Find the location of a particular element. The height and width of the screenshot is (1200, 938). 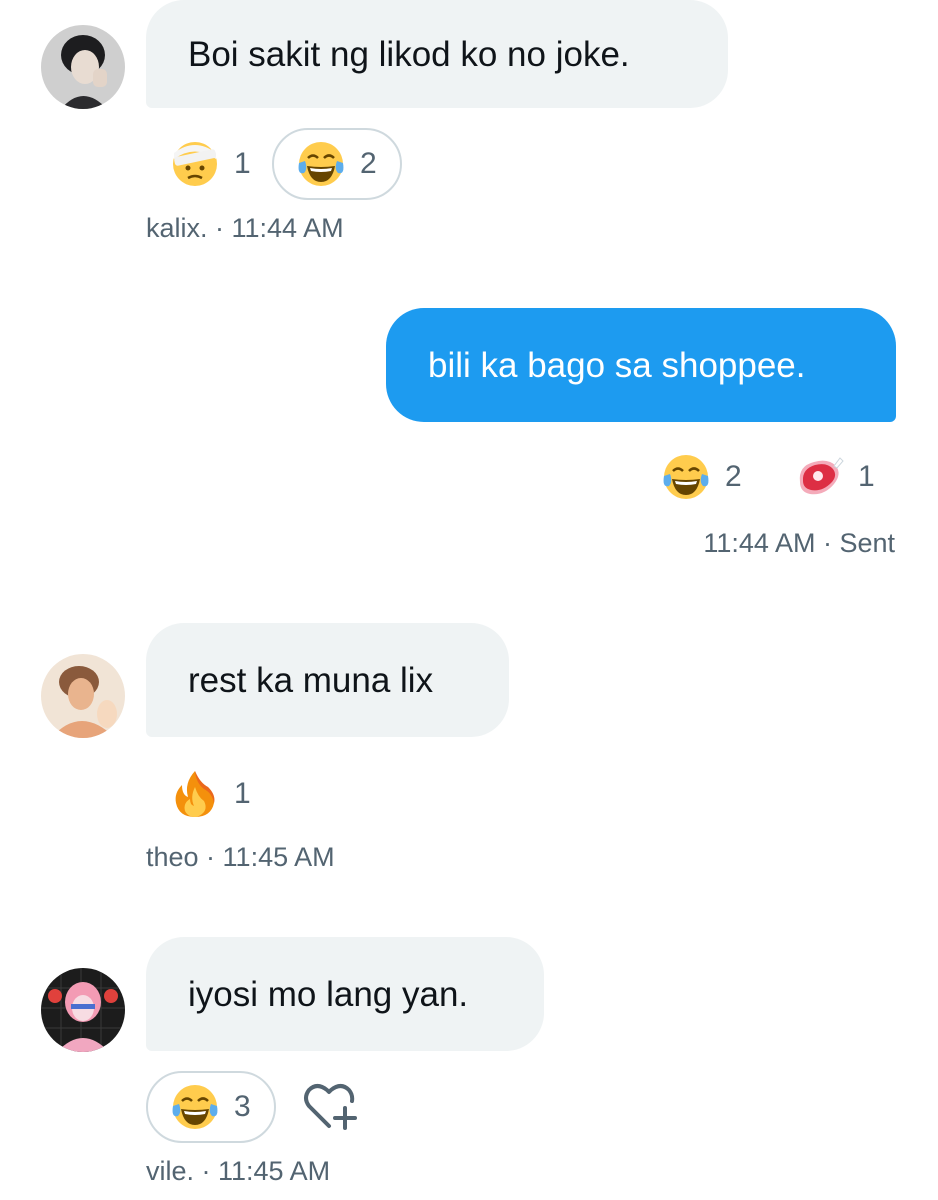

reaction-meat: 1 is located at coordinates (834, 477).